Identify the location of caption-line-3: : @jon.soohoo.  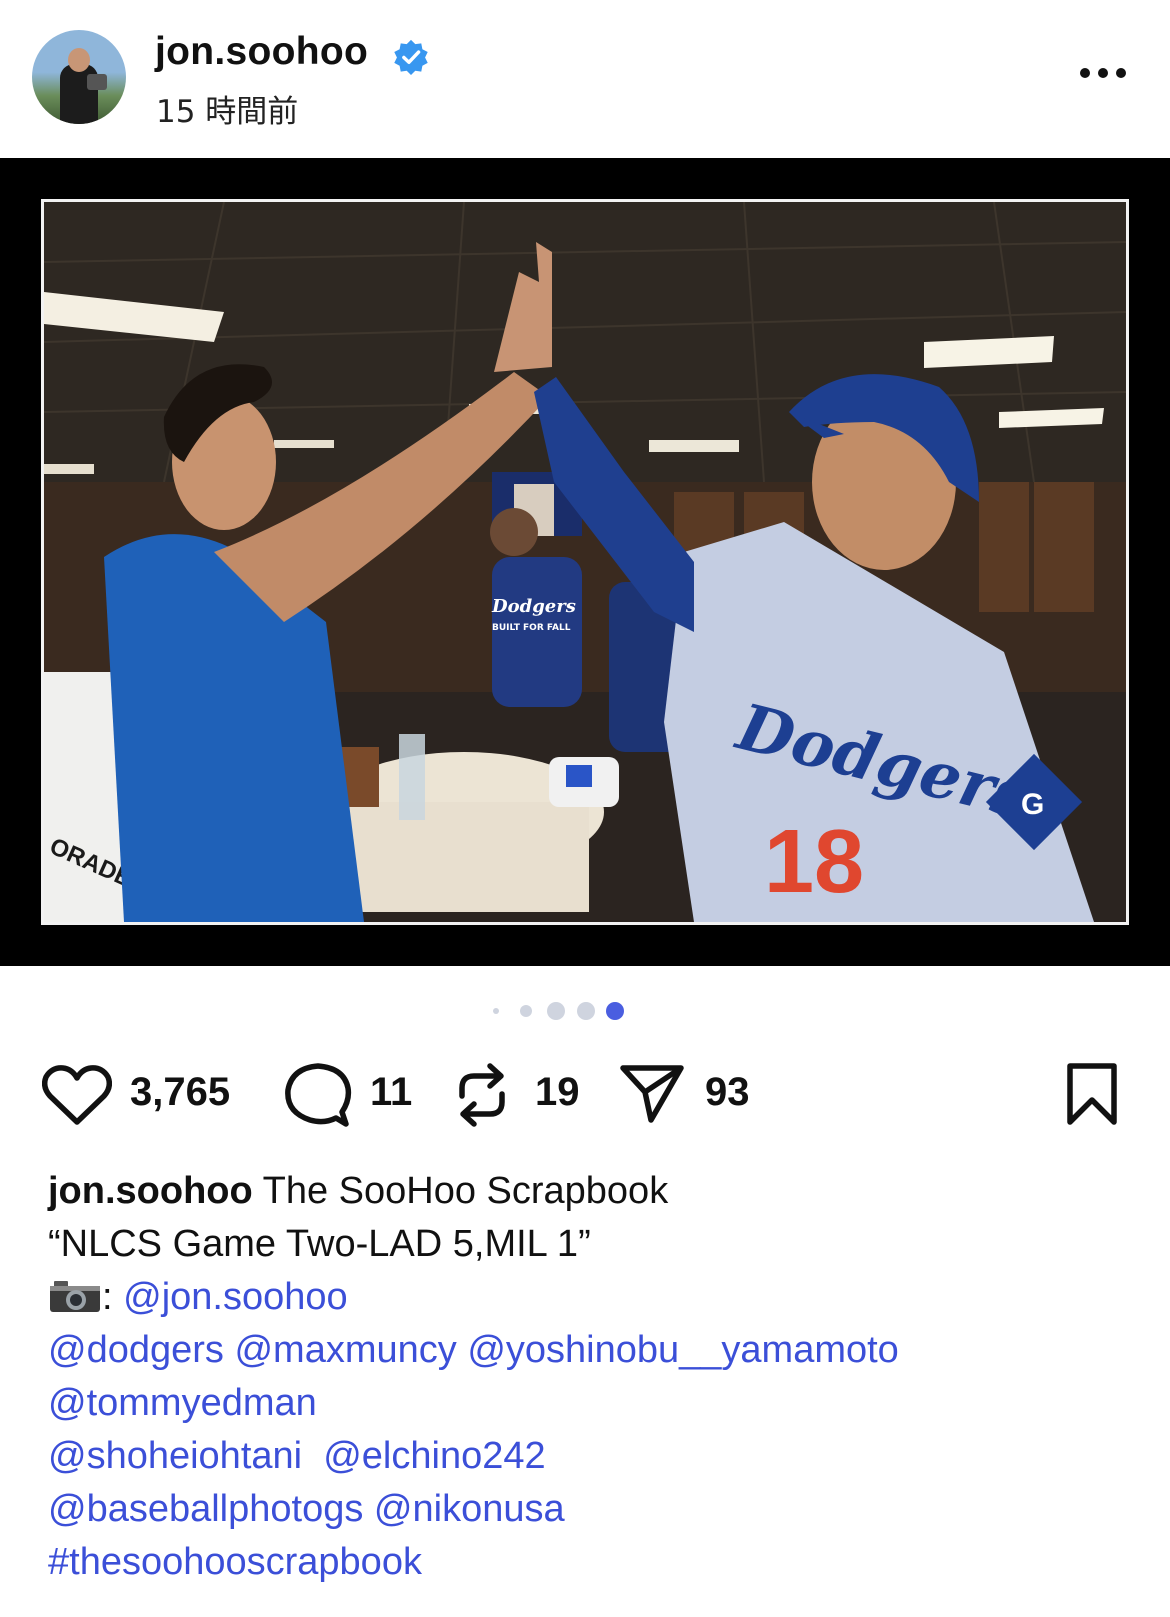
(593, 1297).